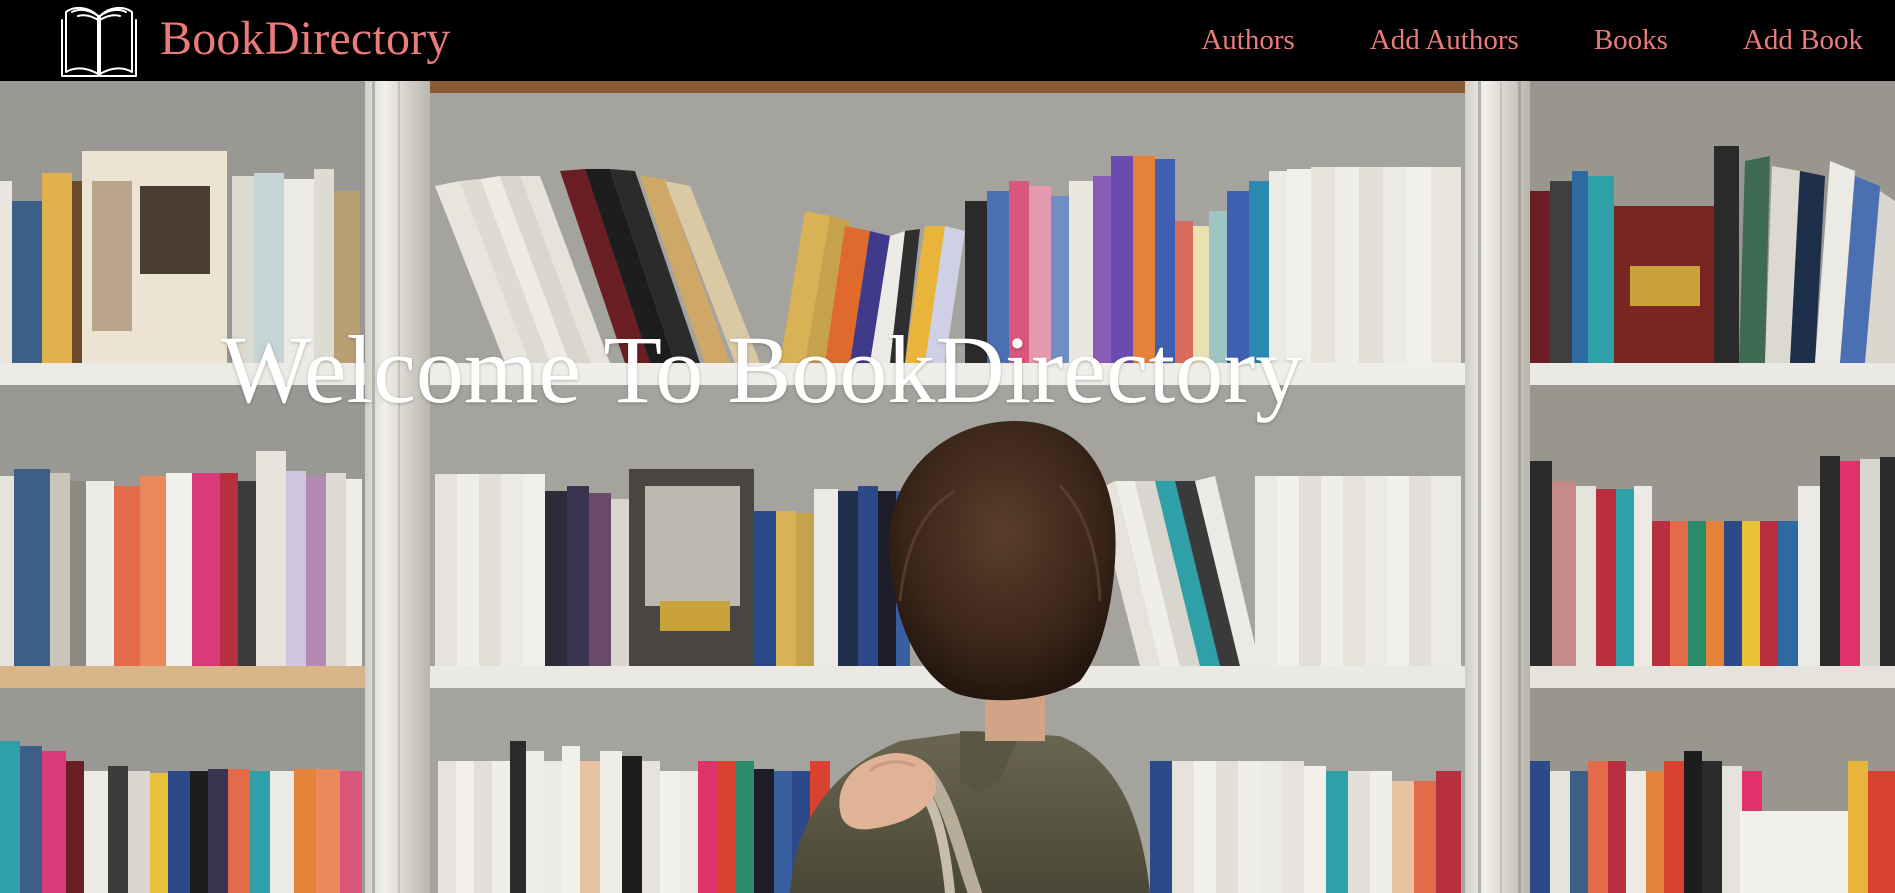 This screenshot has height=893, width=1895. What do you see at coordinates (1247, 40) in the screenshot?
I see `nav-item-authors: Authors` at bounding box center [1247, 40].